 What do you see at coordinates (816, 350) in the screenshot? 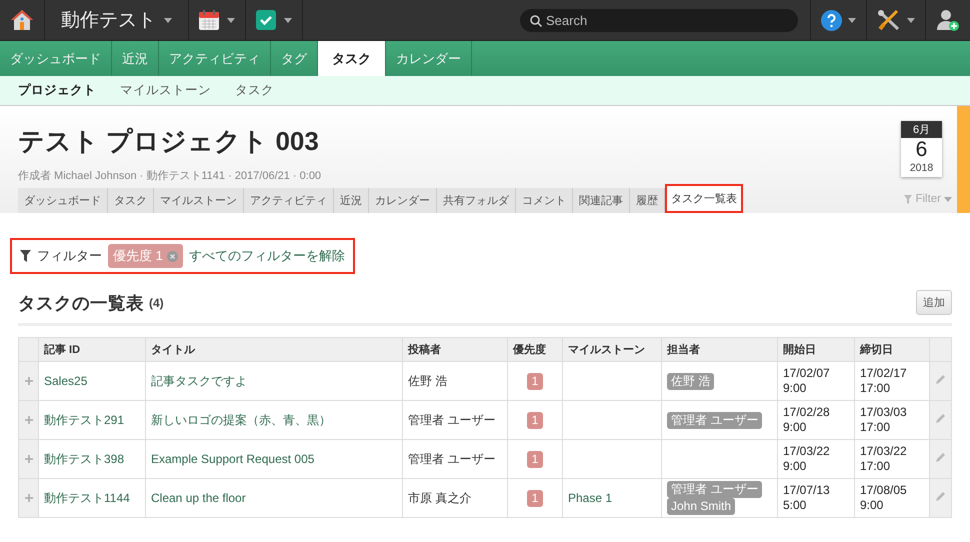
I see `column-header: 開始日` at bounding box center [816, 350].